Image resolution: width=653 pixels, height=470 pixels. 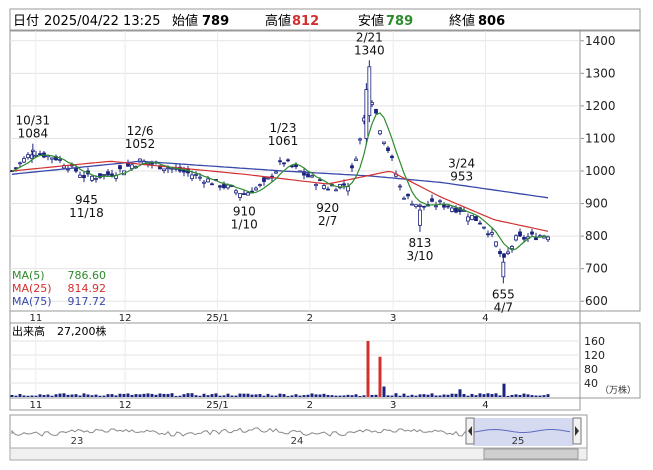 What do you see at coordinates (369, 50) in the screenshot?
I see `annotation-value: 1340` at bounding box center [369, 50].